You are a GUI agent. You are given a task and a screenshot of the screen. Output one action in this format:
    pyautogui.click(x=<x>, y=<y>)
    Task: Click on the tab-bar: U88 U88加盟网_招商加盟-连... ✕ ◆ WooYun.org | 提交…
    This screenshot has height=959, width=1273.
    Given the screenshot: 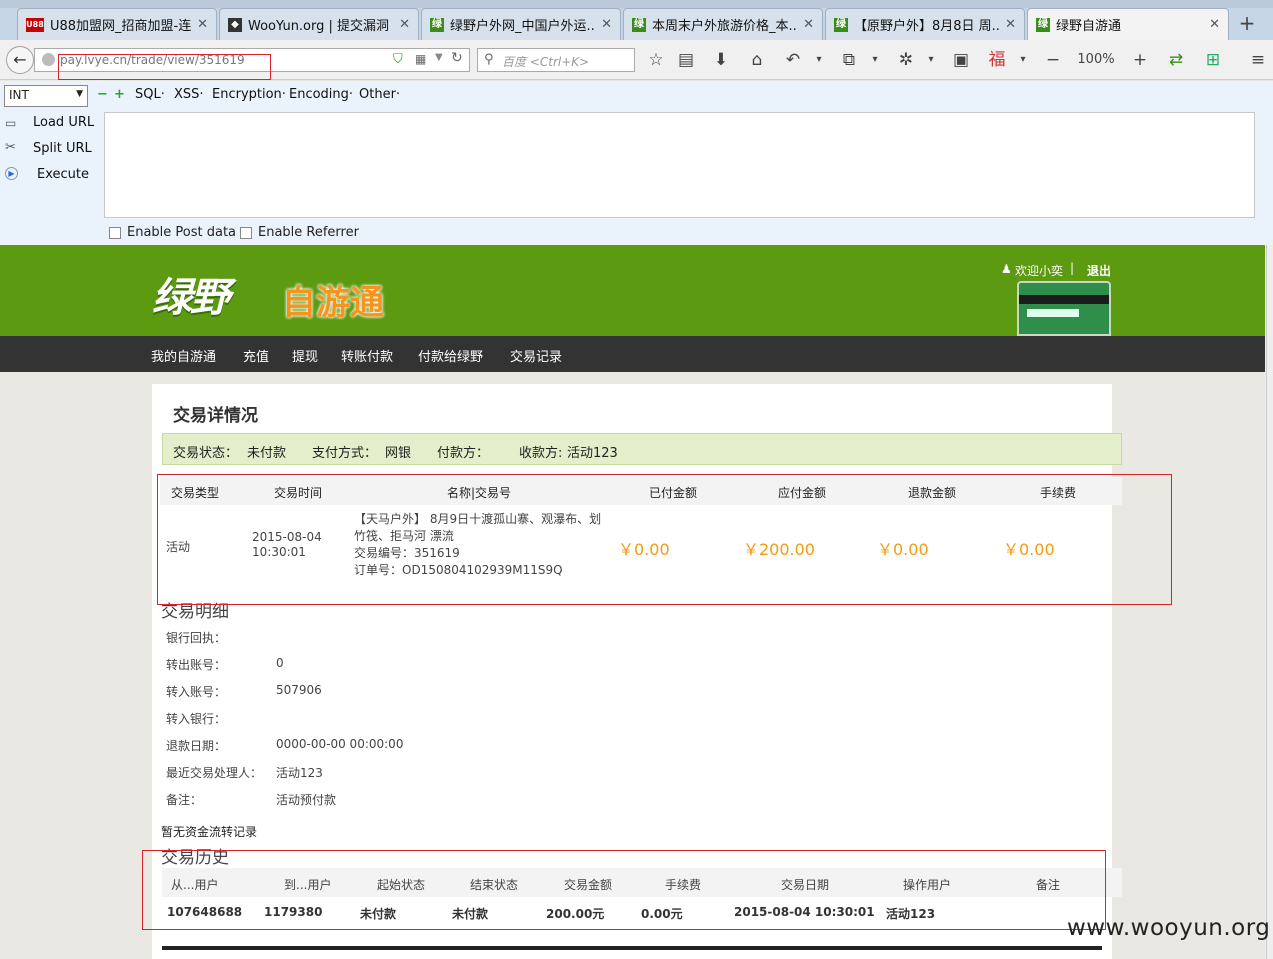 What is the action you would take?
    pyautogui.click(x=636, y=20)
    